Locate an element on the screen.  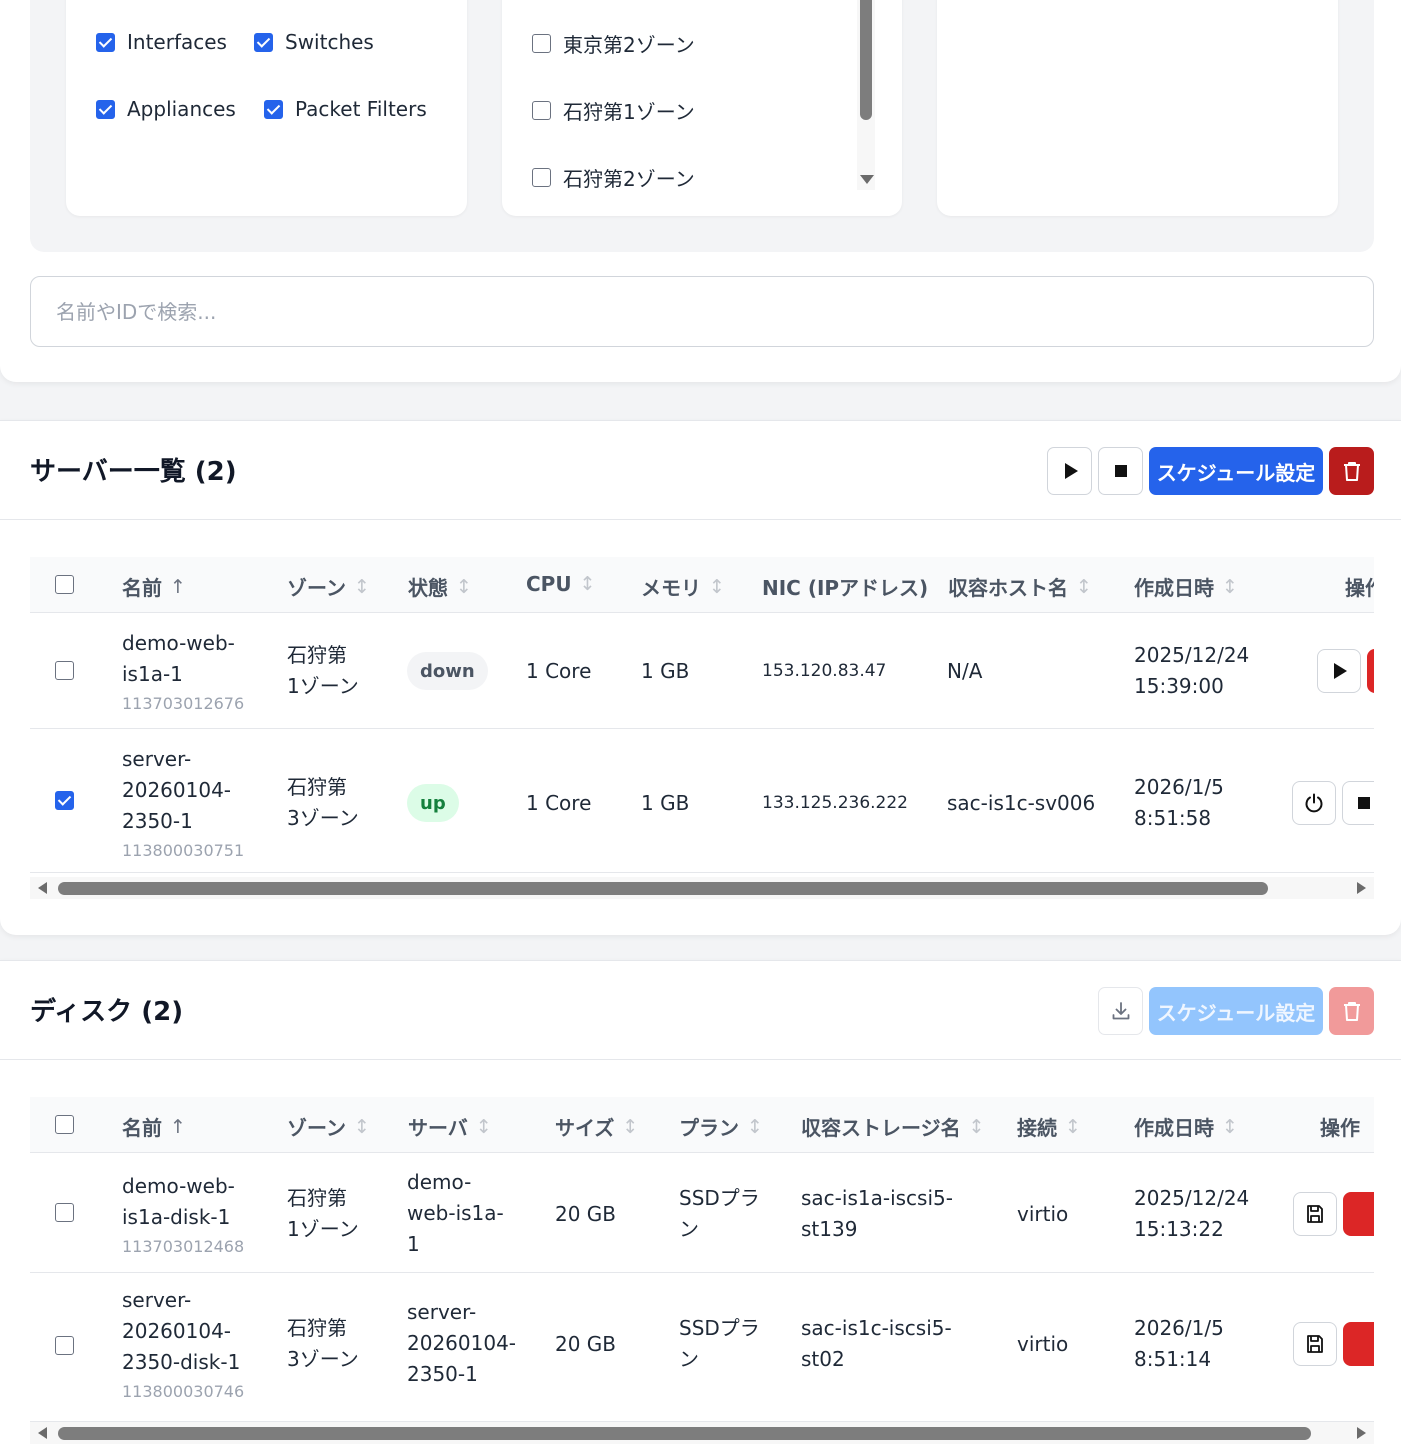
filter-zone-tk1b: 東京第2ゾーン is located at coordinates (613, 43).